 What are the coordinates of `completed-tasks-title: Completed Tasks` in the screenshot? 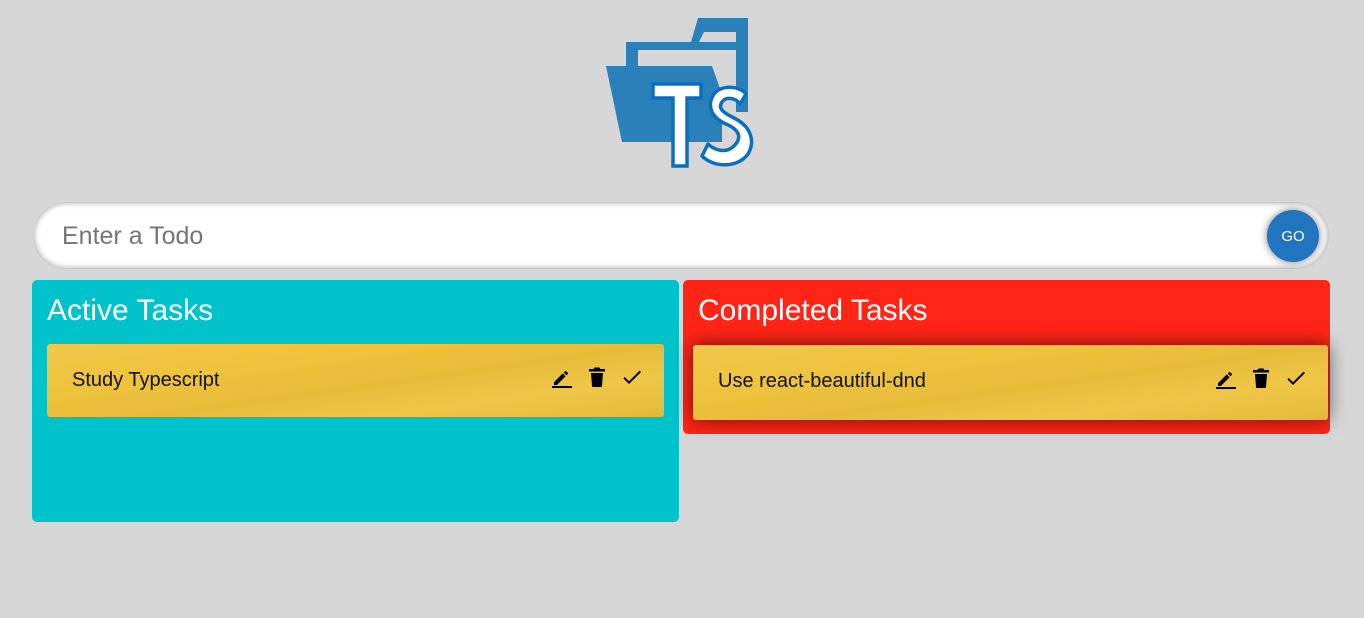 It's located at (813, 310).